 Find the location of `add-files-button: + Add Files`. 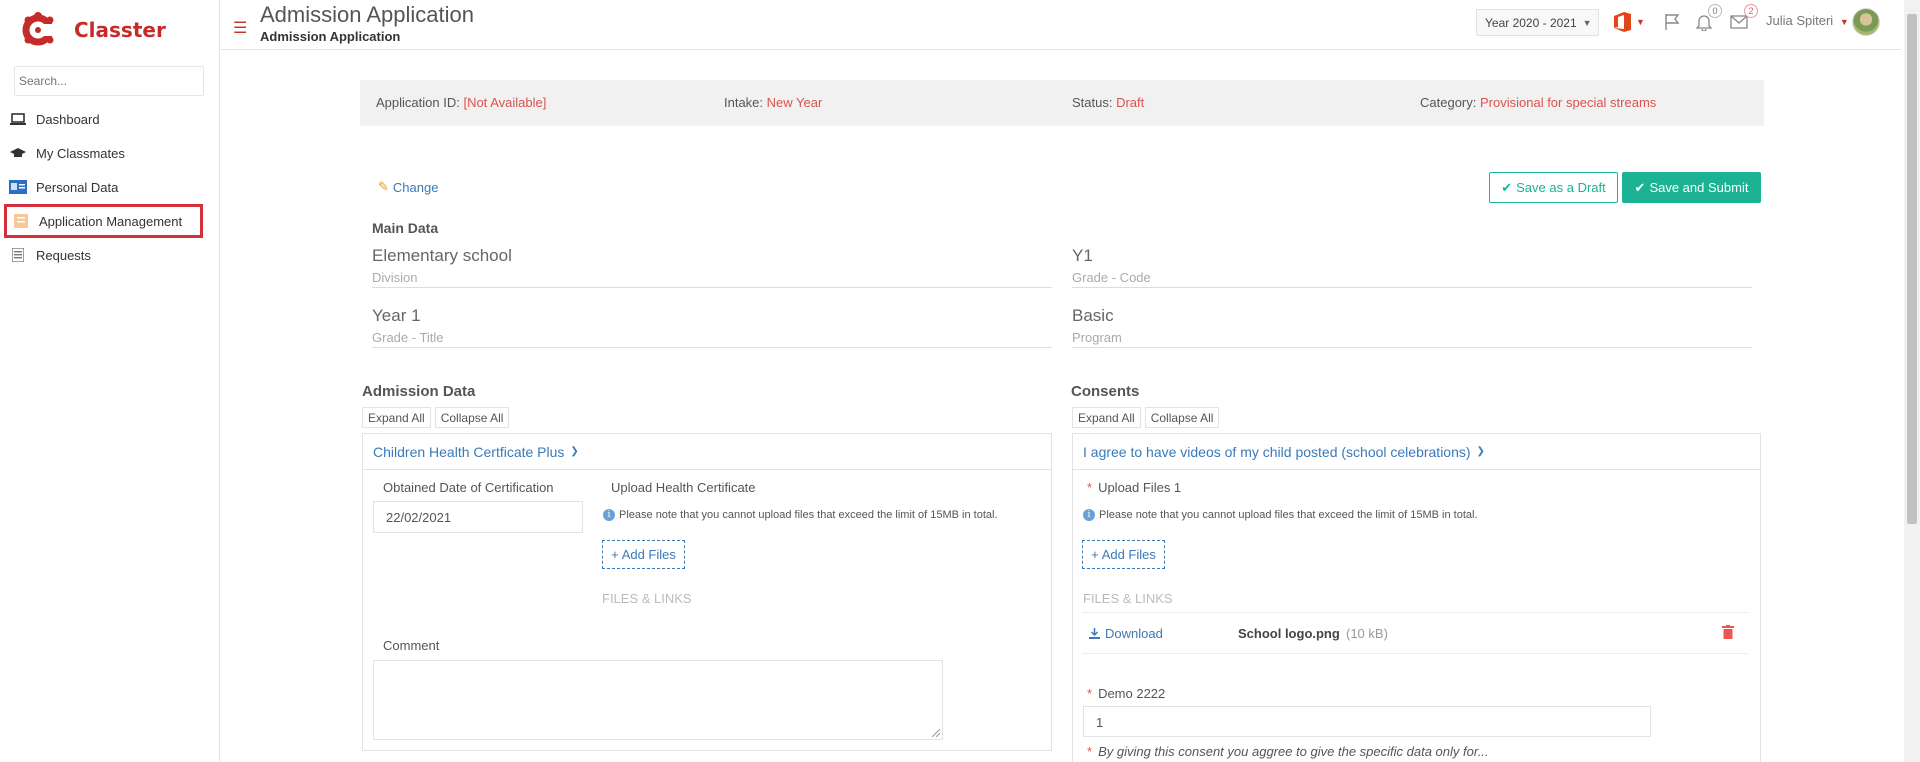

add-files-button: + Add Files is located at coordinates (643, 554).